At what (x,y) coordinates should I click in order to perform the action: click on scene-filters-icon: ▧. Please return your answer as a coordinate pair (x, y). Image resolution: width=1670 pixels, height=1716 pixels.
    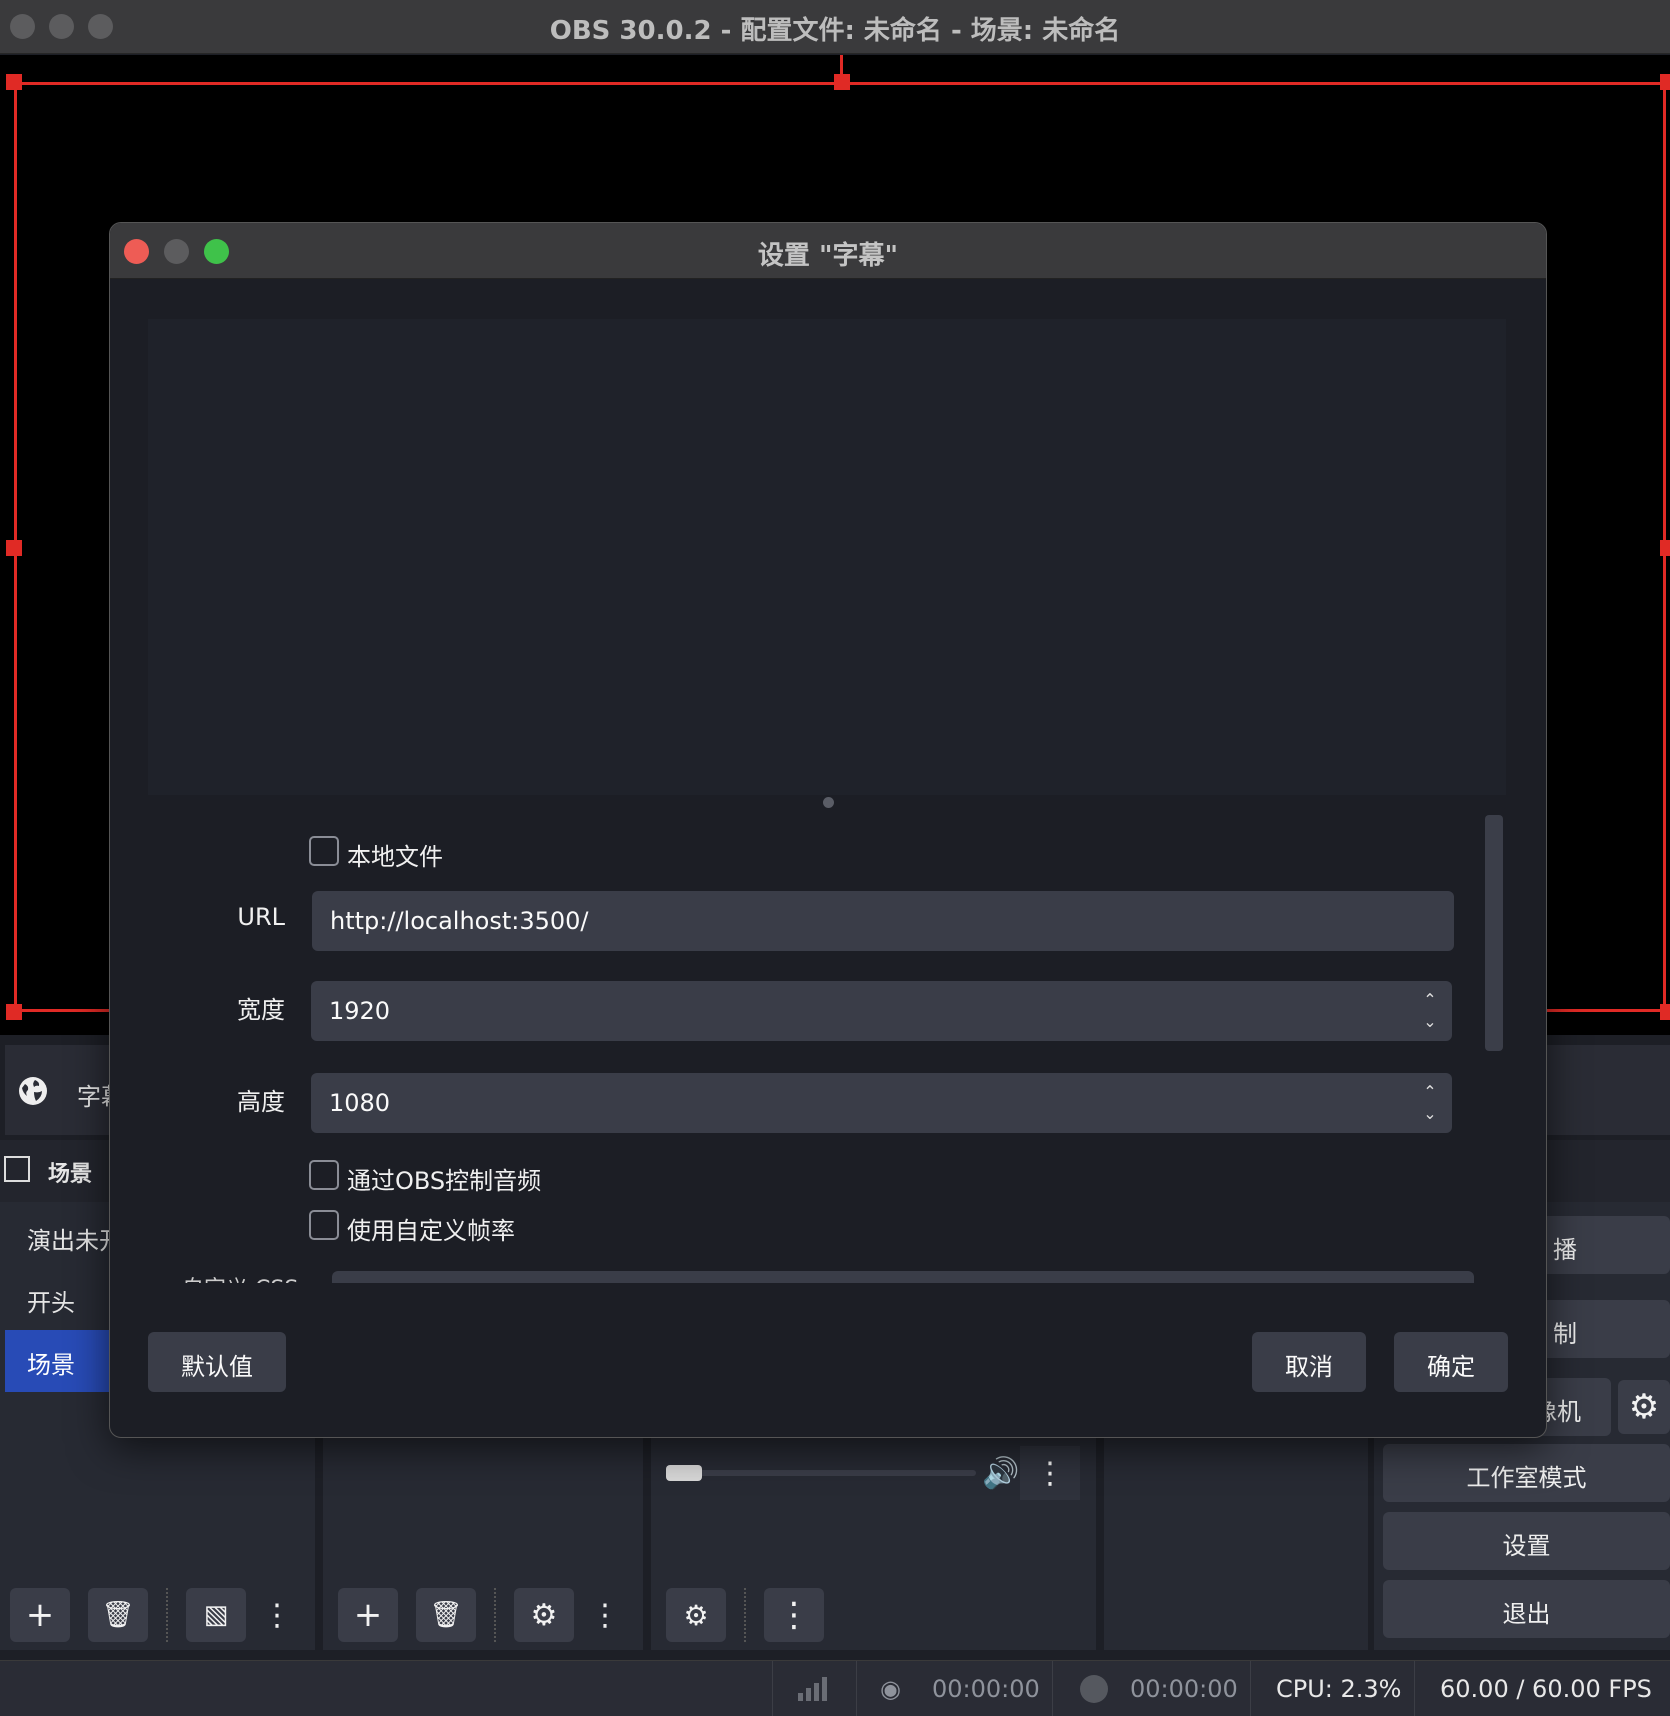
    Looking at the image, I should click on (216, 1615).